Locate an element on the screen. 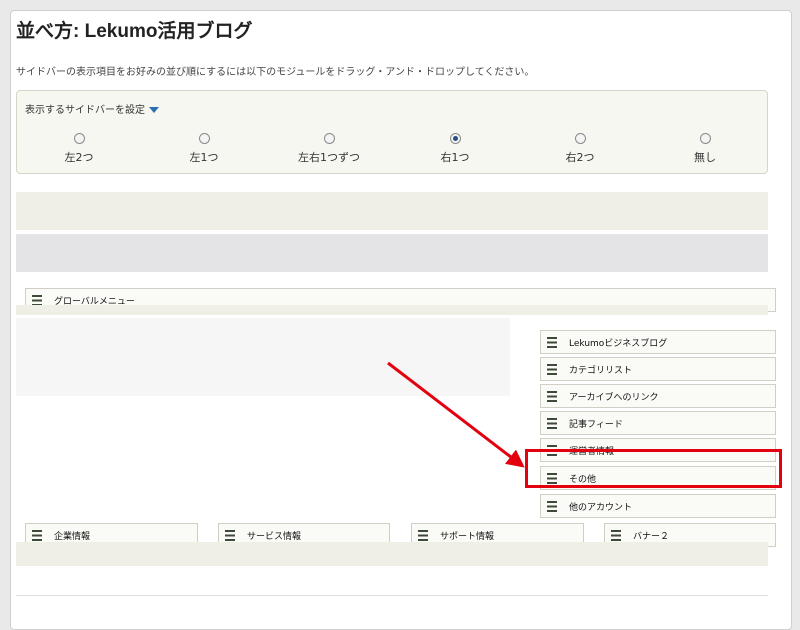 This screenshot has width=800, height=630. module-label: 企業情報 is located at coordinates (72, 536).